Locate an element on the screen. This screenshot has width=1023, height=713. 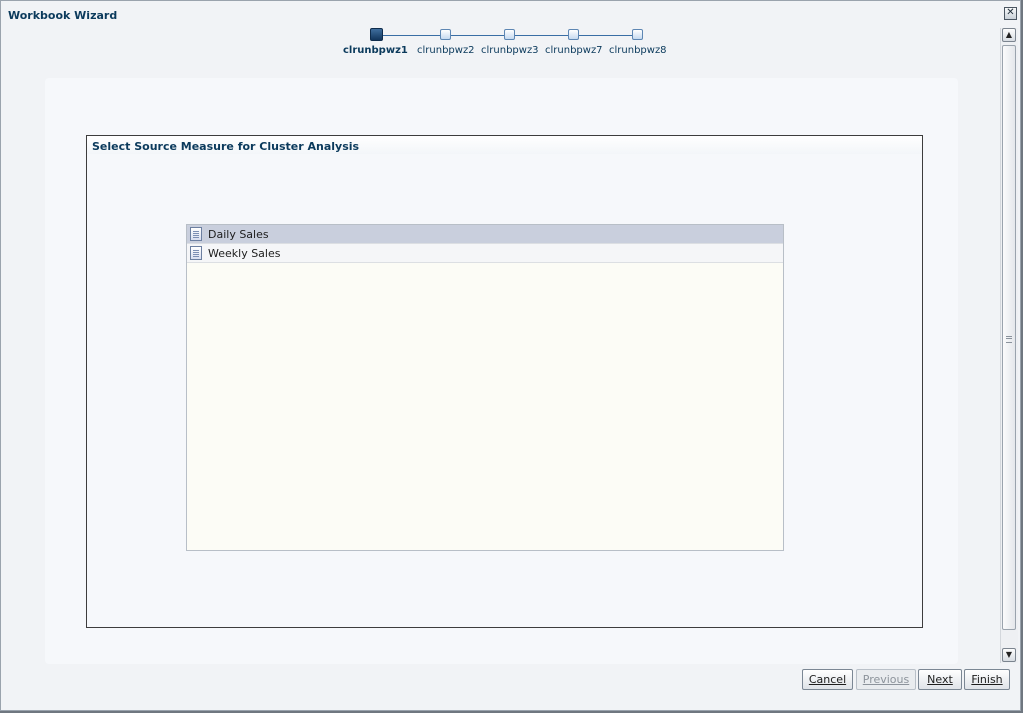
measure-list-item: Weekly Sales is located at coordinates (485, 253).